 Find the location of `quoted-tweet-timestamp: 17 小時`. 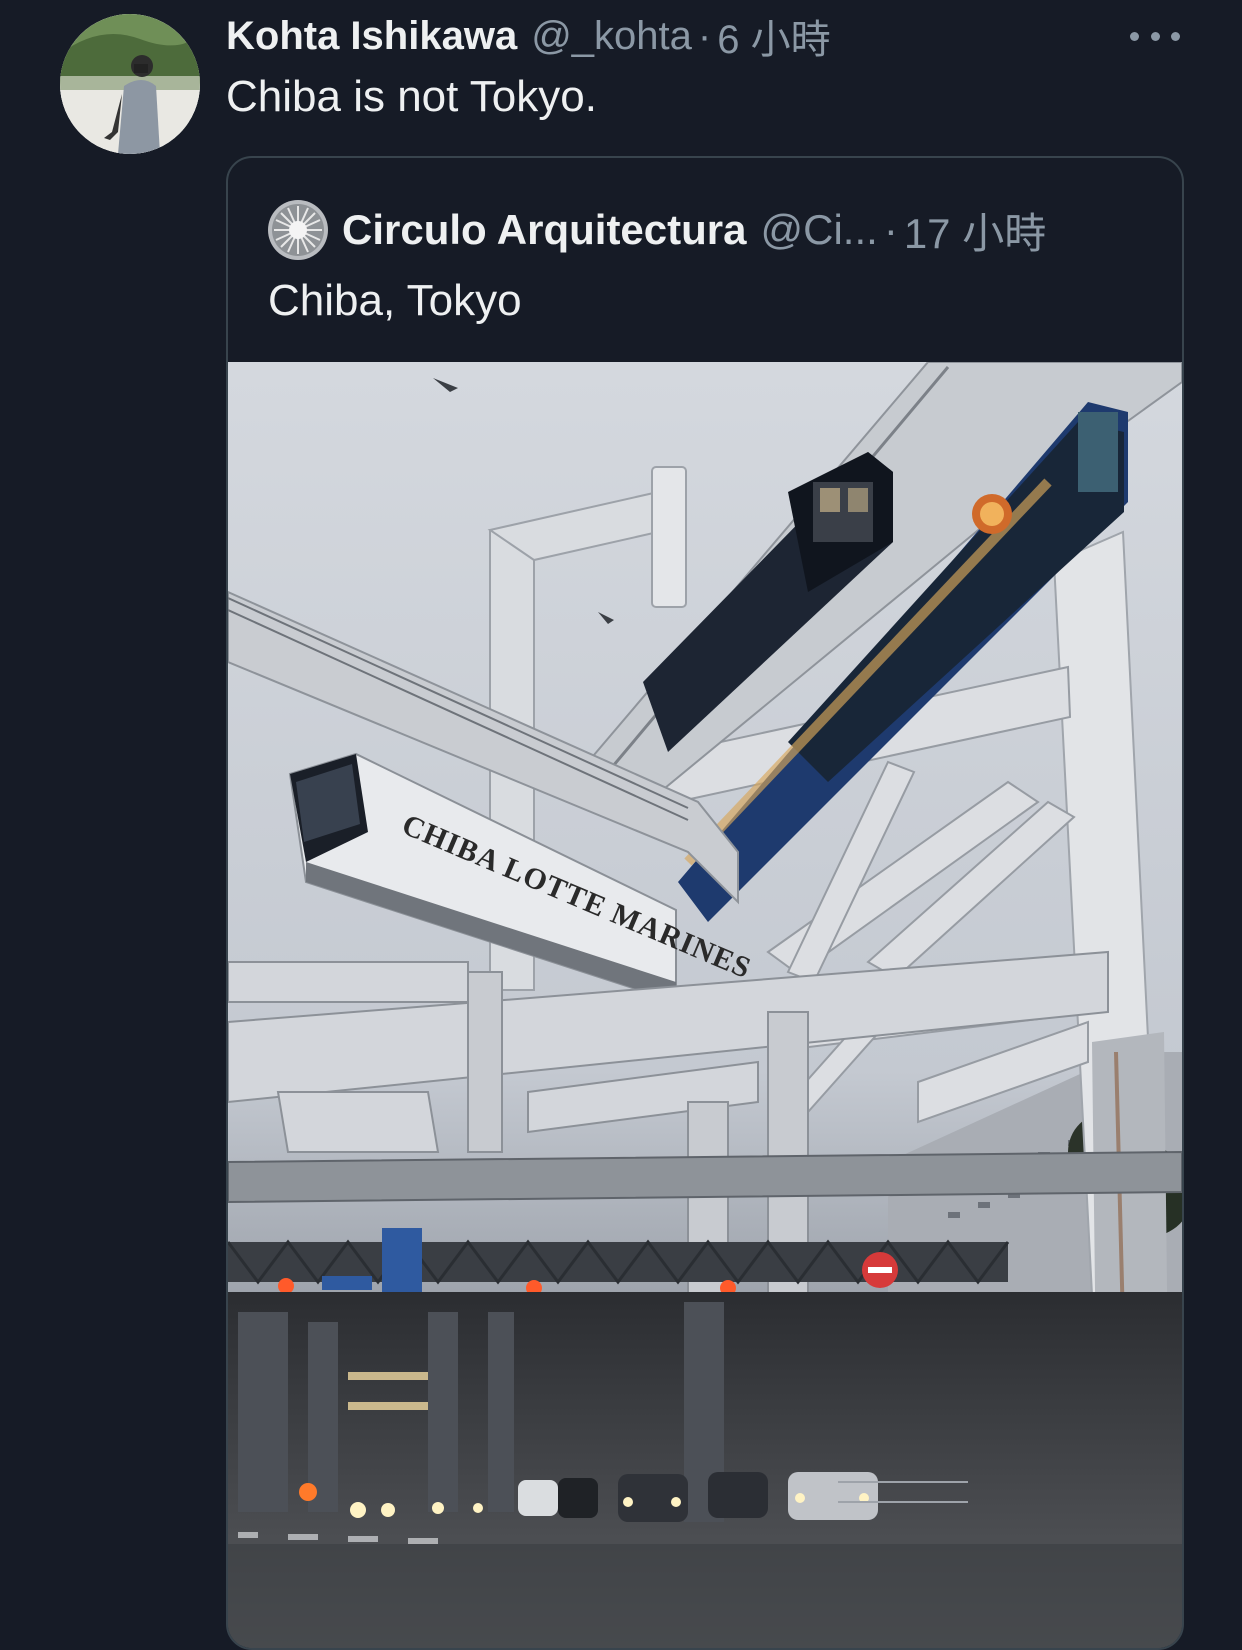

quoted-tweet-timestamp: 17 小時 is located at coordinates (975, 230).